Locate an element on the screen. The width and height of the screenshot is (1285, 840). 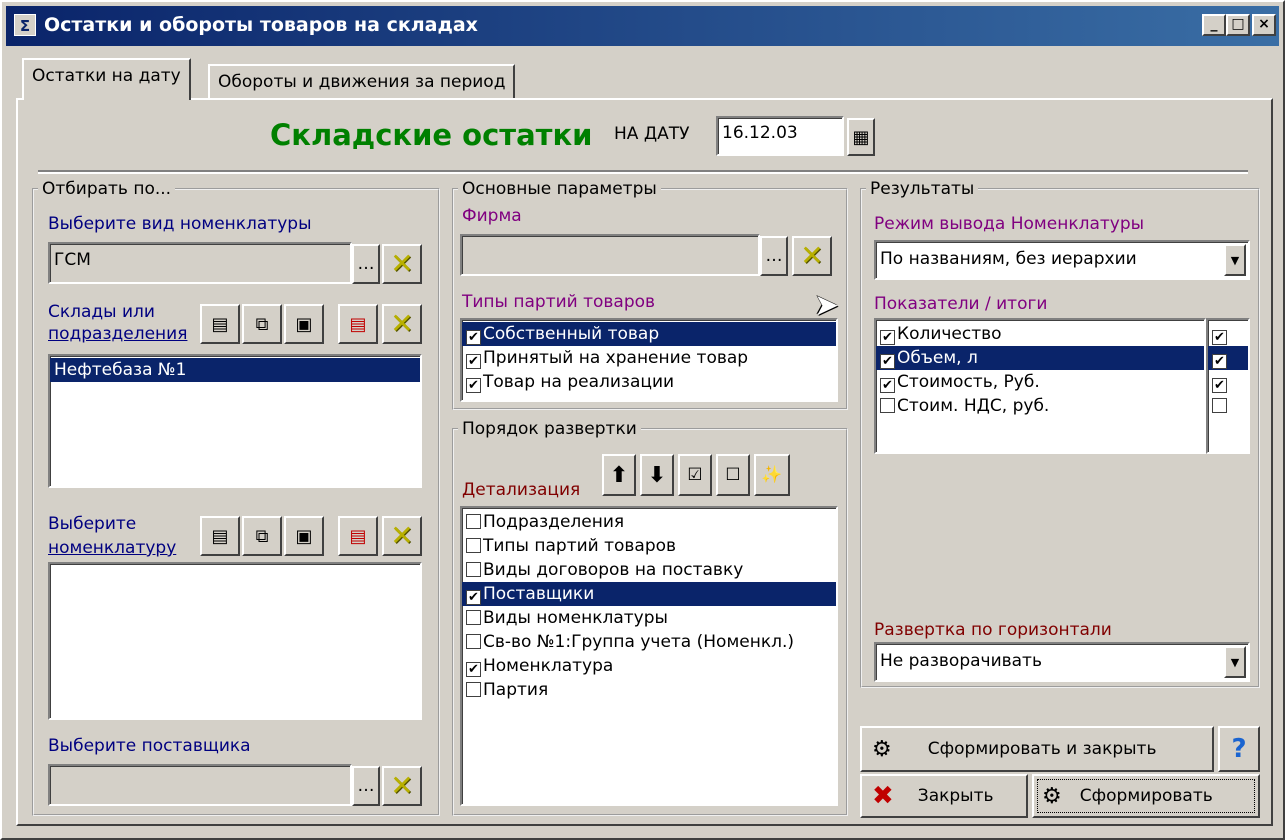
nomen-select-button: ⧉ is located at coordinates (262, 536).